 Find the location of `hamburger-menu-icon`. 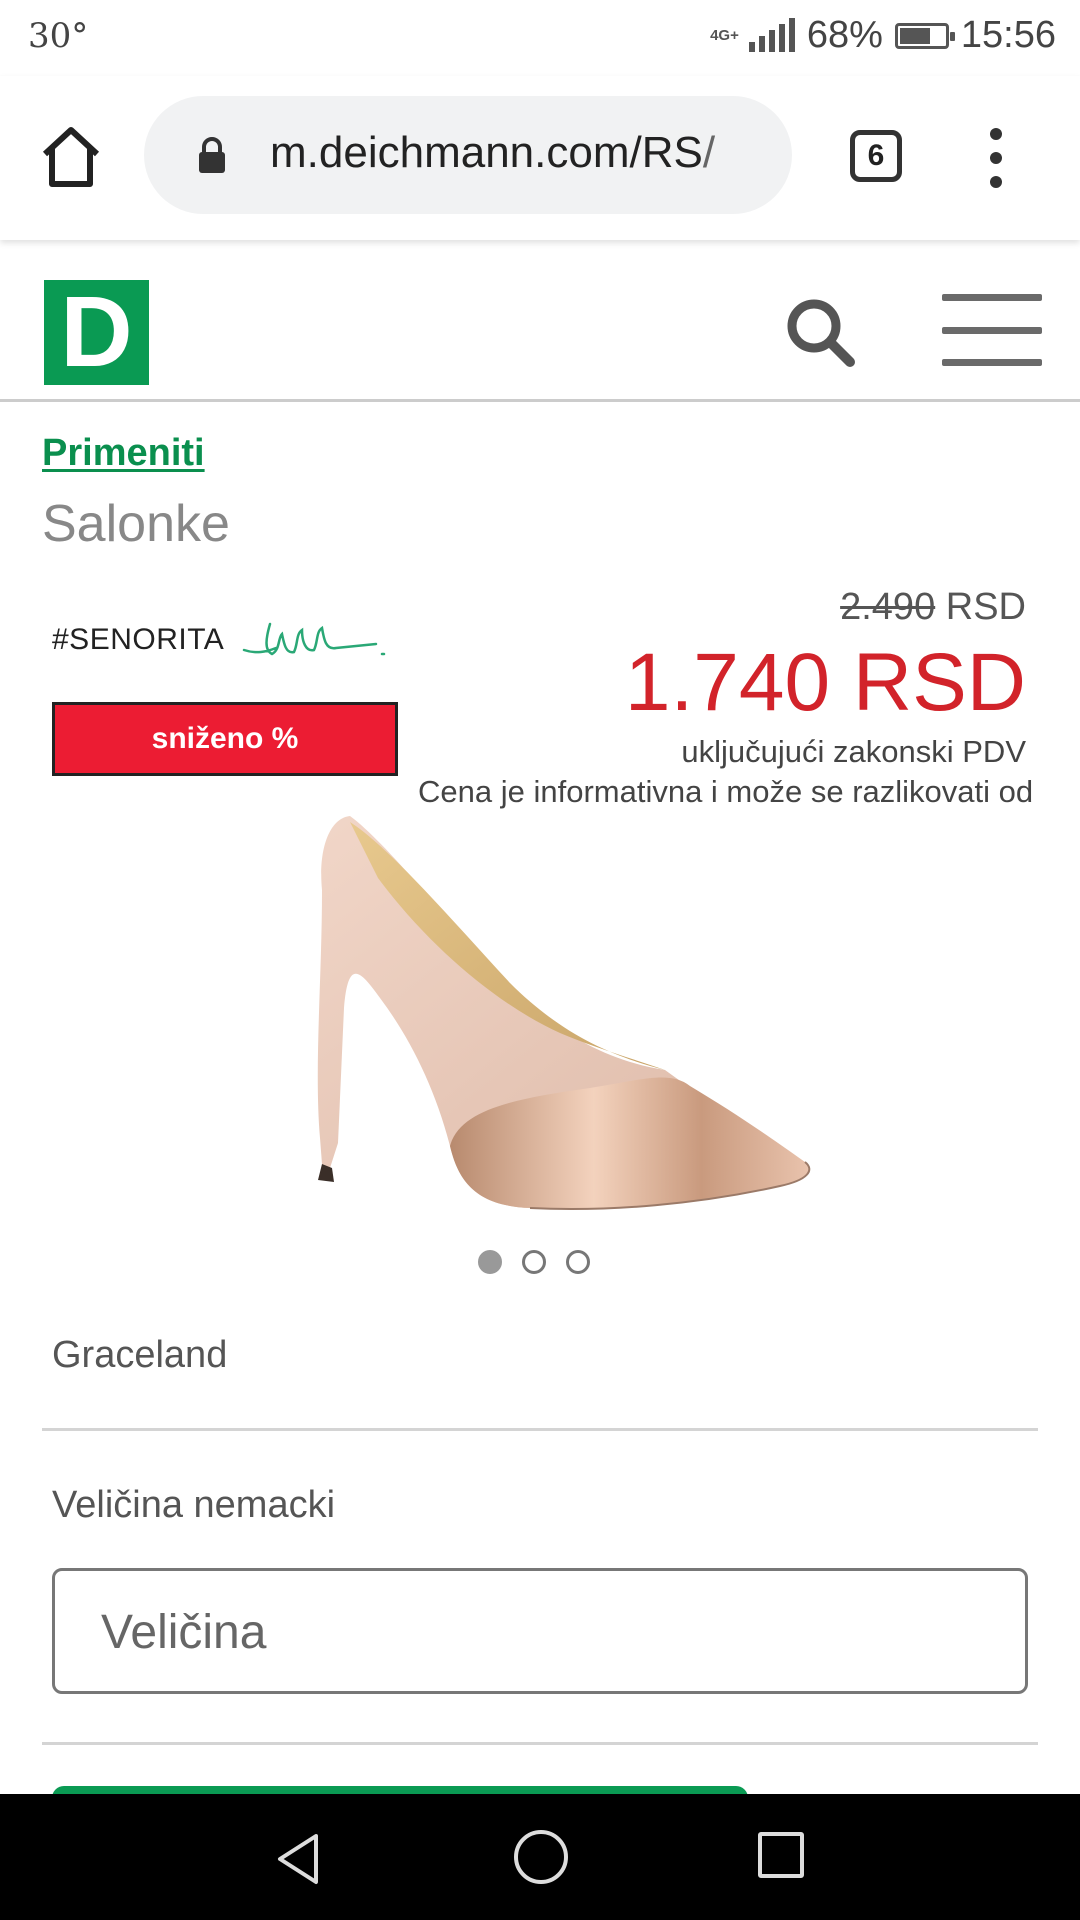

hamburger-menu-icon is located at coordinates (992, 330).